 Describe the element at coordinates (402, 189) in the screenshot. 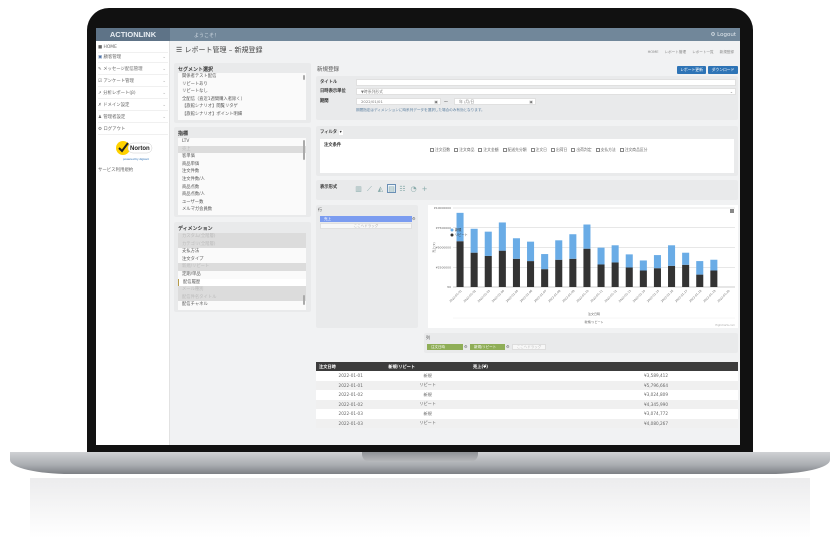

I see `table-icon: ☷` at that location.